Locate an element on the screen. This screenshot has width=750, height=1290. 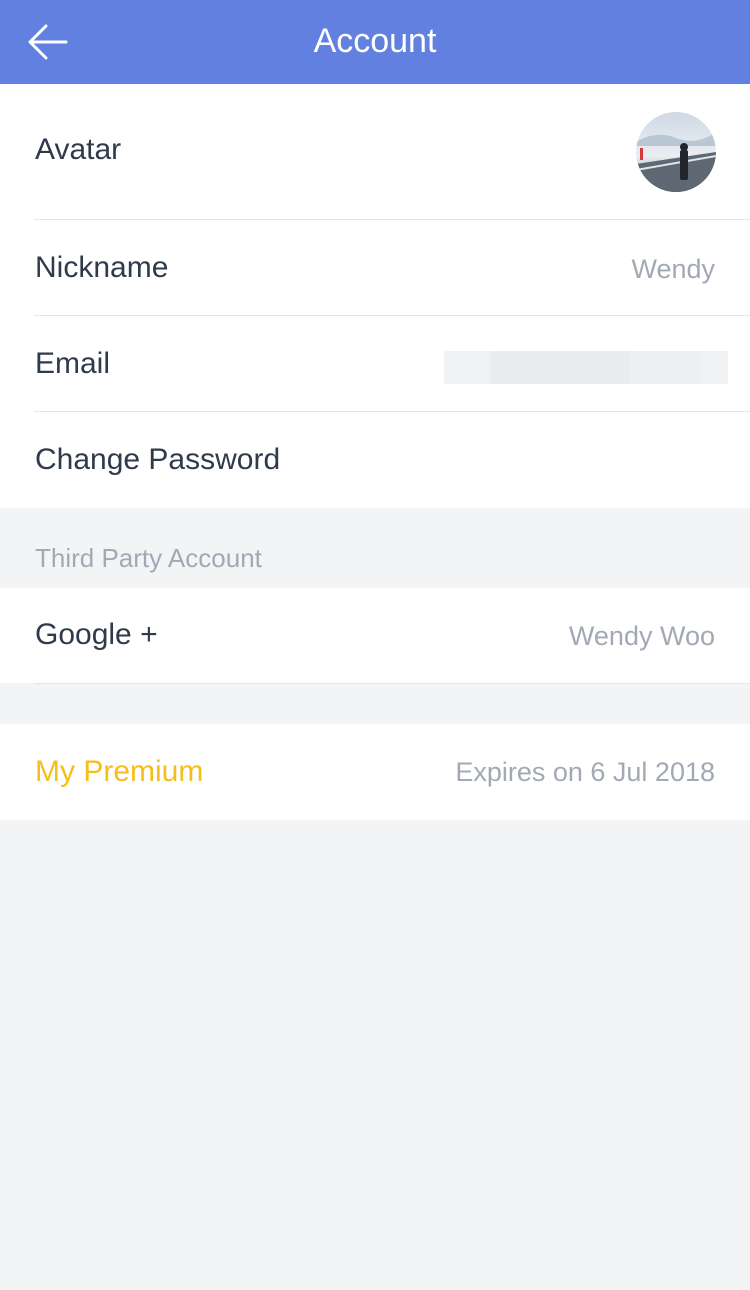
premium-row: My Premium Expires on 6 Jul 2018 is located at coordinates (375, 772).